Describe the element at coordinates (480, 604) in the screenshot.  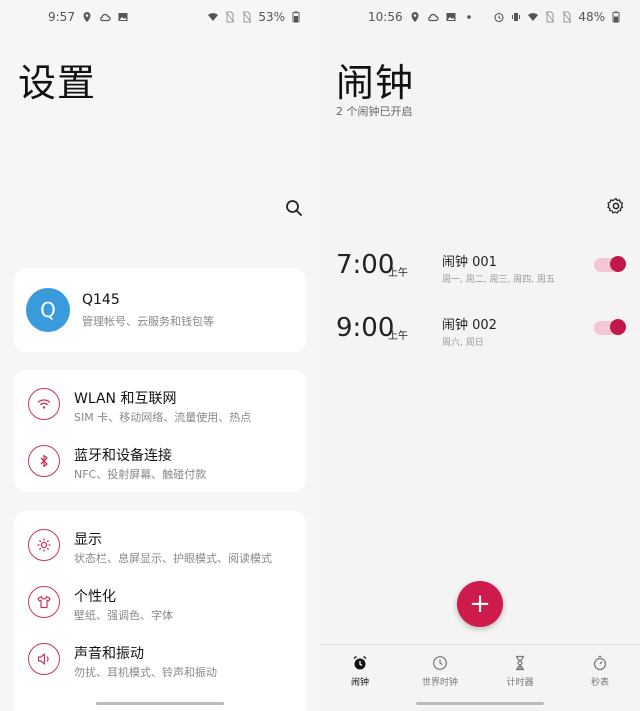
I see `add-alarm-button: +` at that location.